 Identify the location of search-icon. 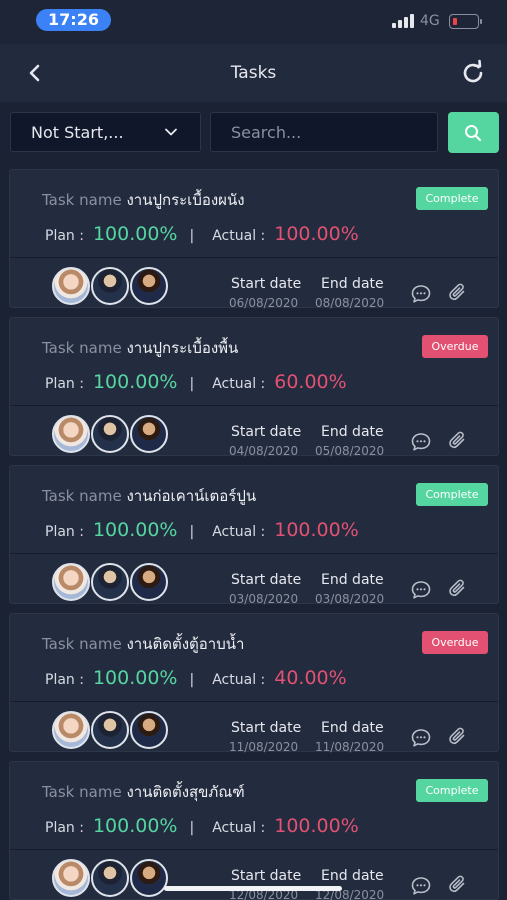
(473, 133).